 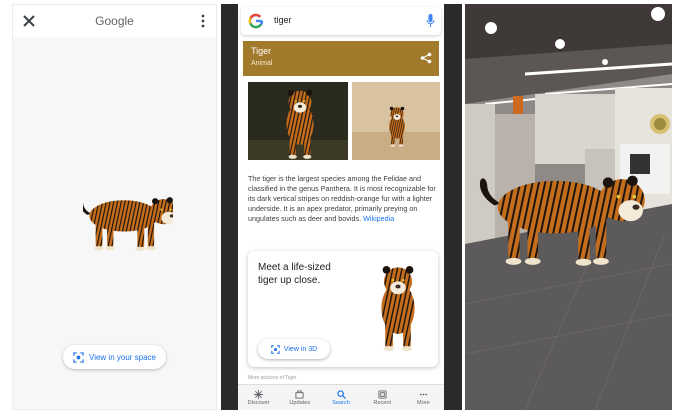 I want to click on card-subtitle: Animal, so click(x=262, y=63).